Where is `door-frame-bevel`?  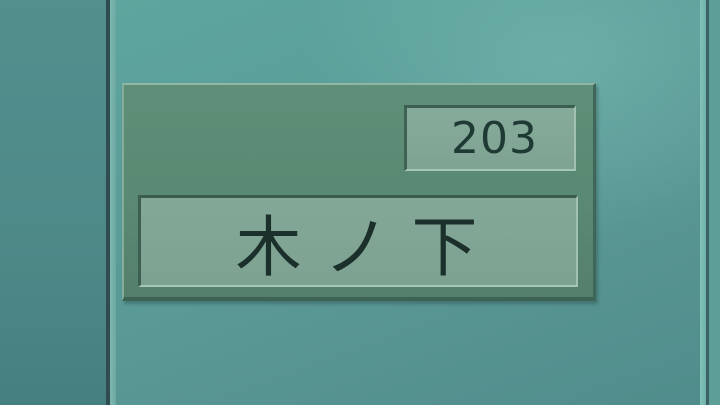
door-frame-bevel is located at coordinates (113, 202).